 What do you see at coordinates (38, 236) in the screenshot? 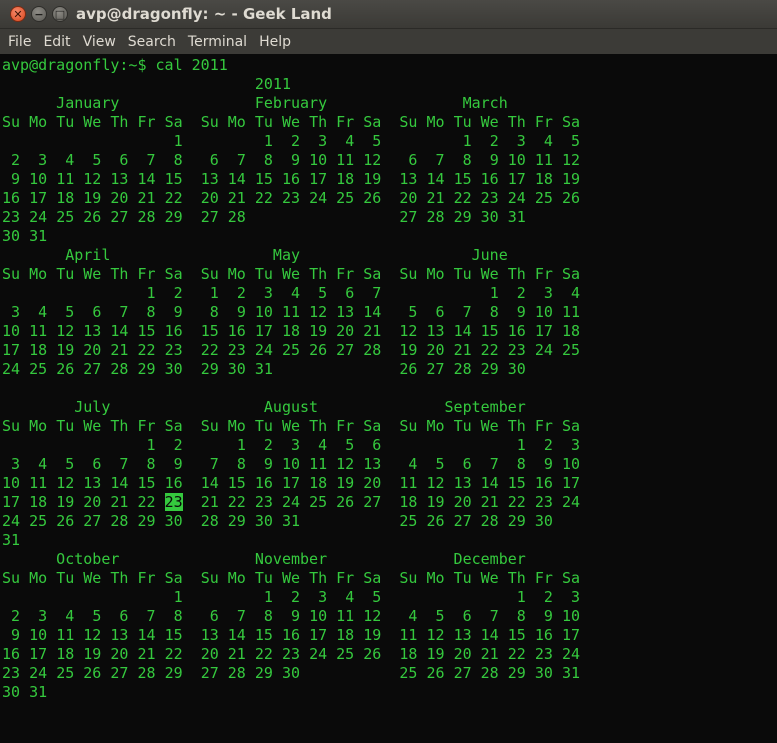
I see `day-cell: 31` at bounding box center [38, 236].